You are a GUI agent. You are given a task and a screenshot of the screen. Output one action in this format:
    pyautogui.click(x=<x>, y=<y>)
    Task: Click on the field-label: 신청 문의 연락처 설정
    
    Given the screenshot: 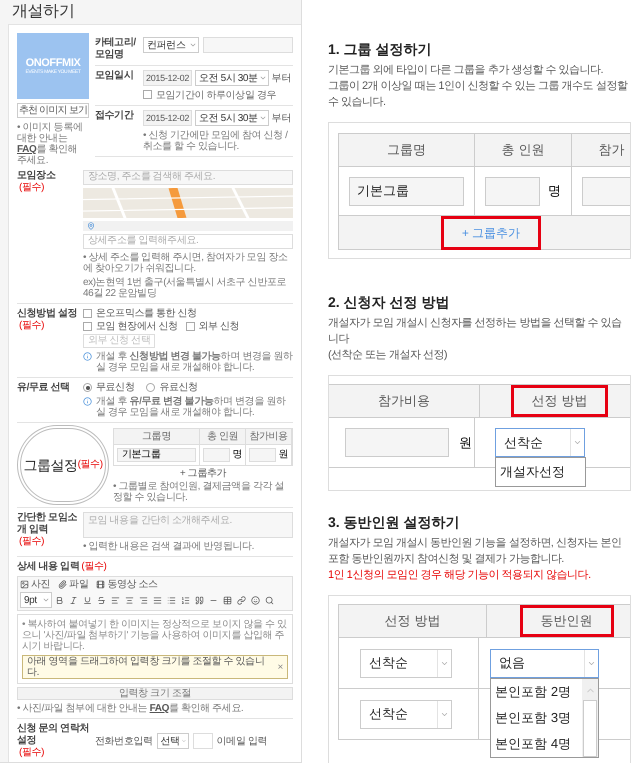 What is the action you would take?
    pyautogui.click(x=53, y=735)
    